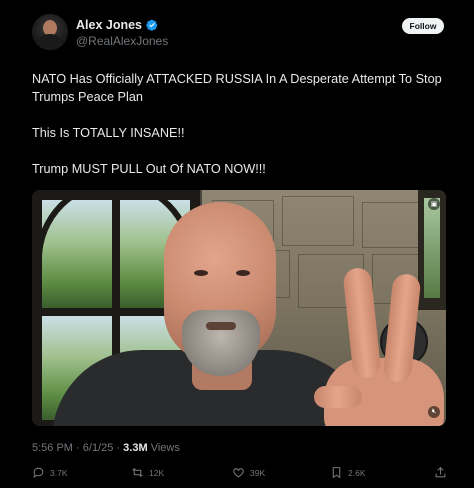 The width and height of the screenshot is (474, 488). What do you see at coordinates (248, 472) in the screenshot?
I see `like-button: 39K` at bounding box center [248, 472].